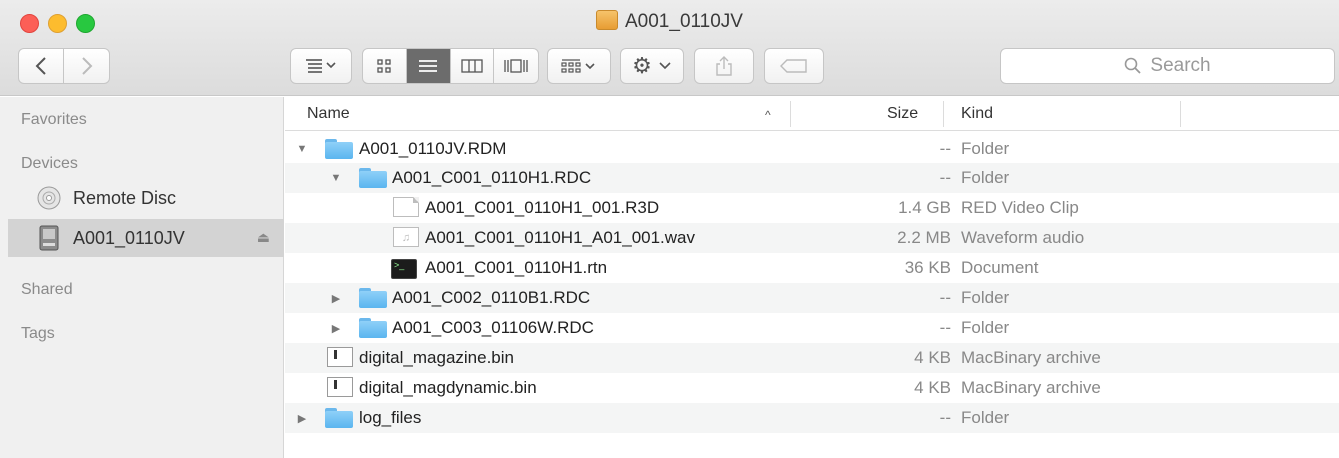 This screenshot has height=458, width=1339. Describe the element at coordinates (768, 115) in the screenshot. I see `sort-ascending-icon: ^` at that location.